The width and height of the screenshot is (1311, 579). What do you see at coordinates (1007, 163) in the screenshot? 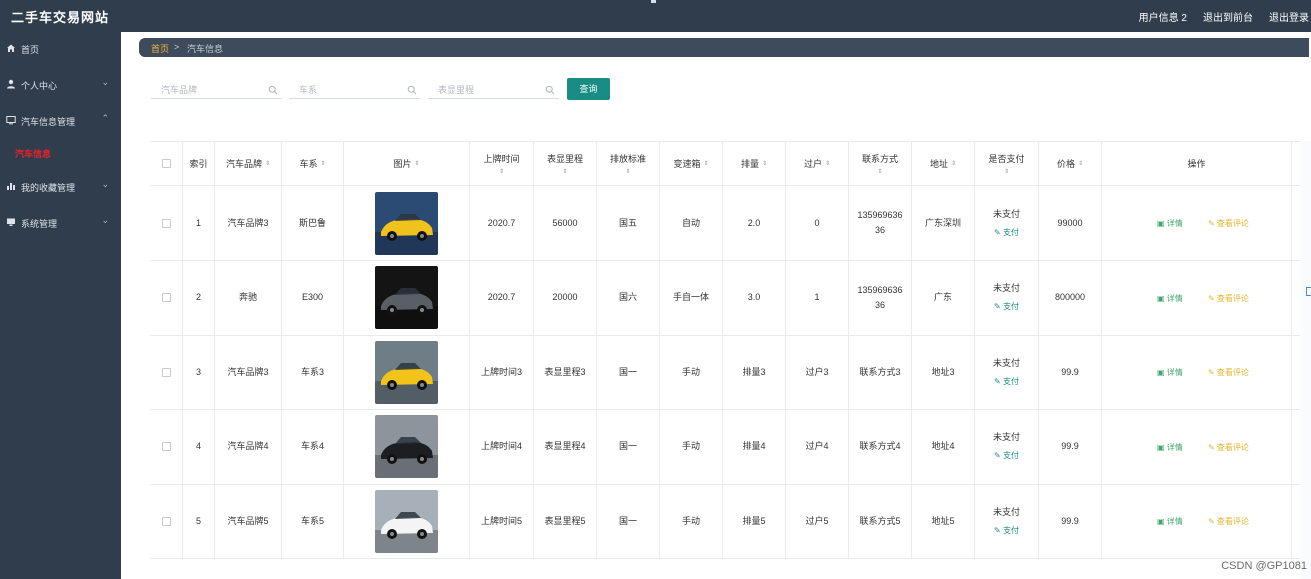
I see `header-paid: 是否支付 ⇕` at bounding box center [1007, 163].